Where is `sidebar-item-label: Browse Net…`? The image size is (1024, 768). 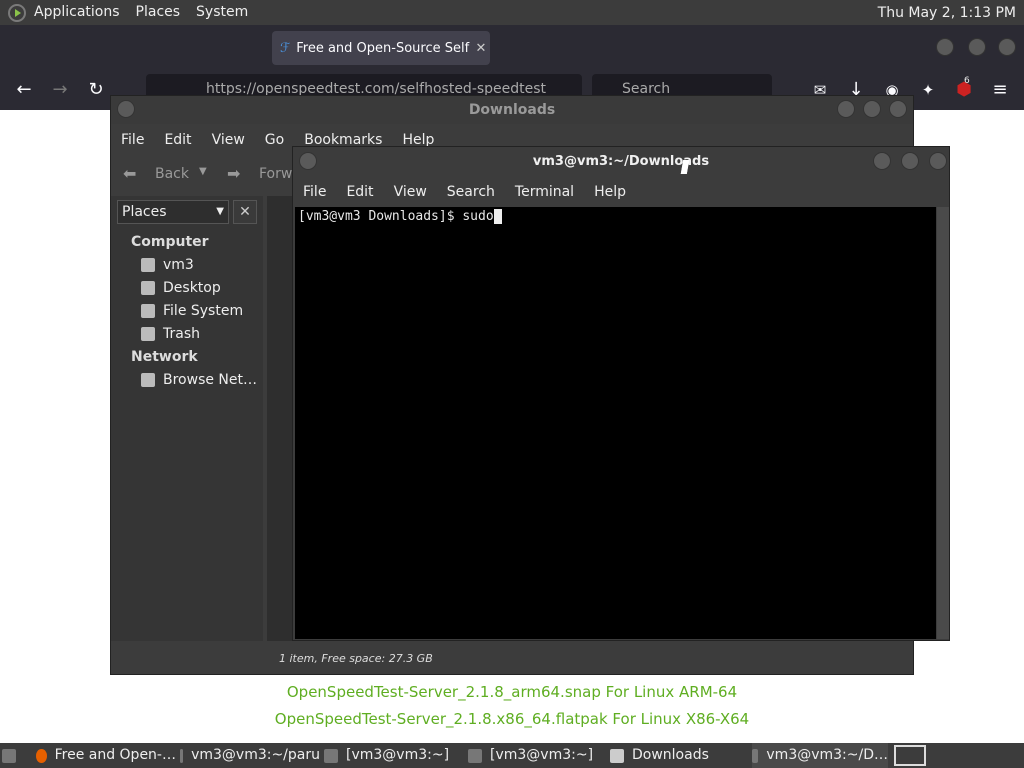
sidebar-item-label: Browse Net… is located at coordinates (210, 380).